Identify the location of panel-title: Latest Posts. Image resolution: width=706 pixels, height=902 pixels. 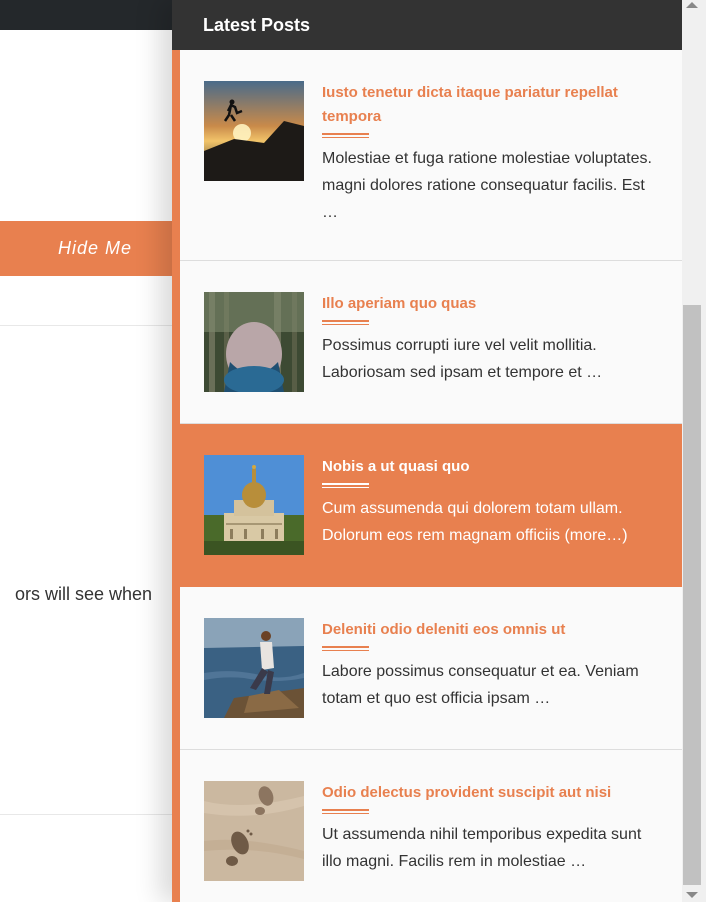
(427, 25).